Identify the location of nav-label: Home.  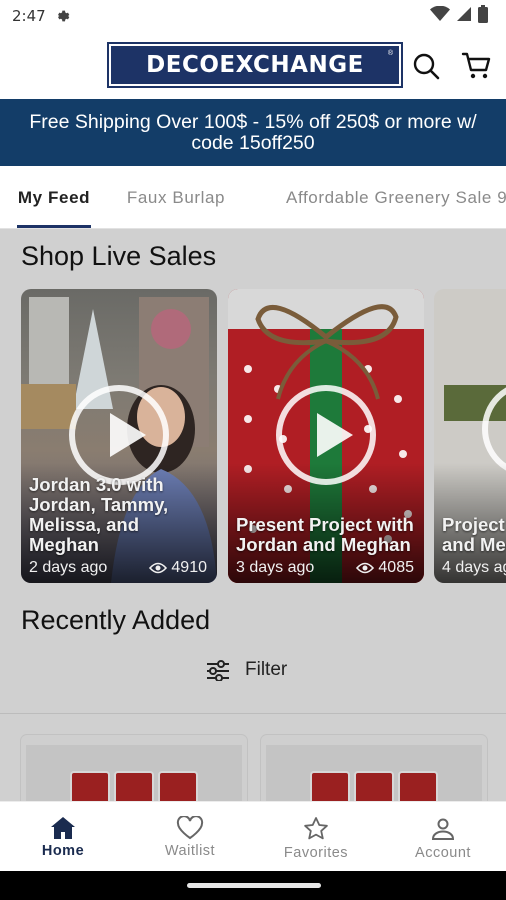
(63, 851).